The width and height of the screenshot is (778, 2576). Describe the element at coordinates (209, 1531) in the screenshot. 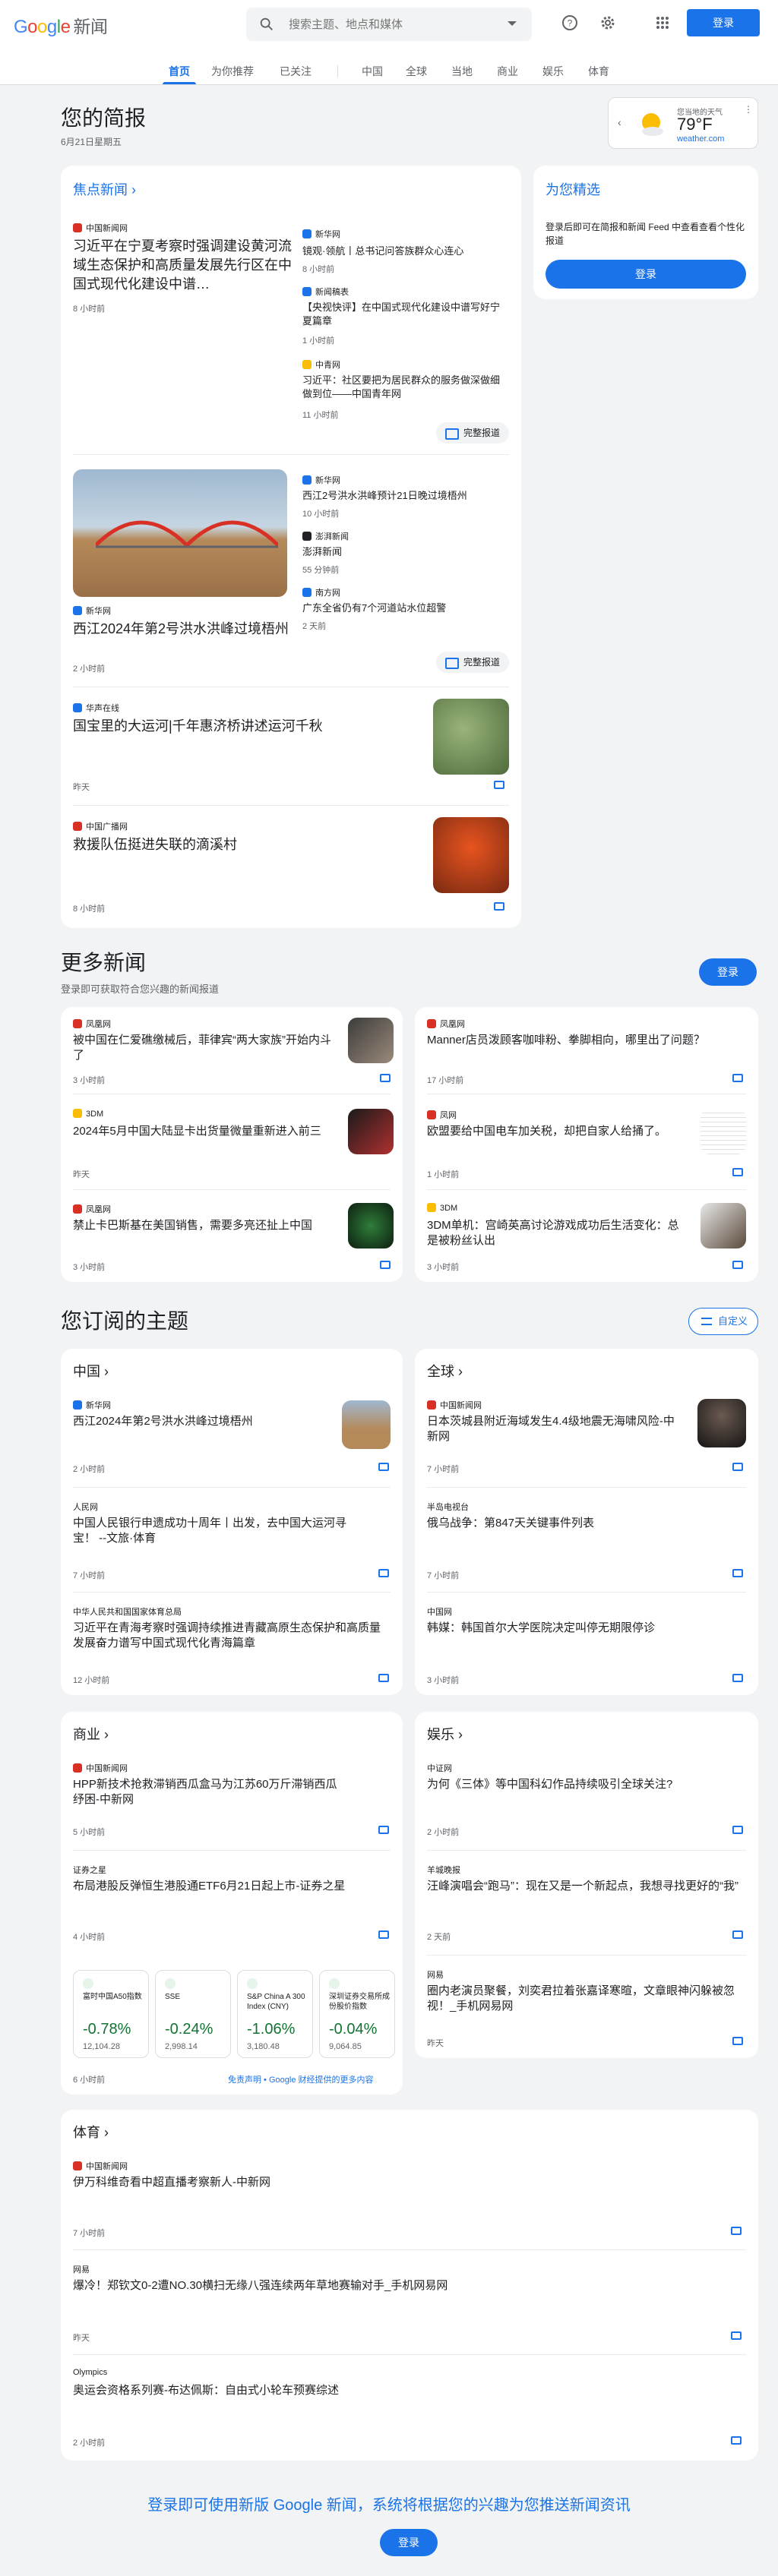

I see `story-title: 中国人民银行申遗成功十周年丨出发，去中国大运河寻宝！ --文旅·体育` at that location.